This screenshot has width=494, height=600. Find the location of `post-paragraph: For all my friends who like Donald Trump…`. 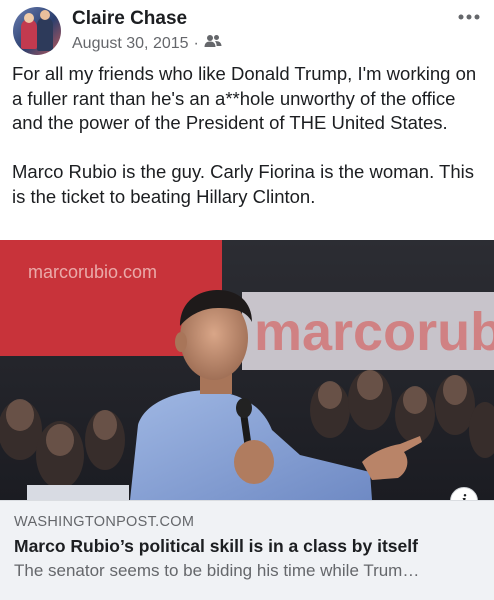

post-paragraph: For all my friends who like Donald Trump… is located at coordinates (244, 98).